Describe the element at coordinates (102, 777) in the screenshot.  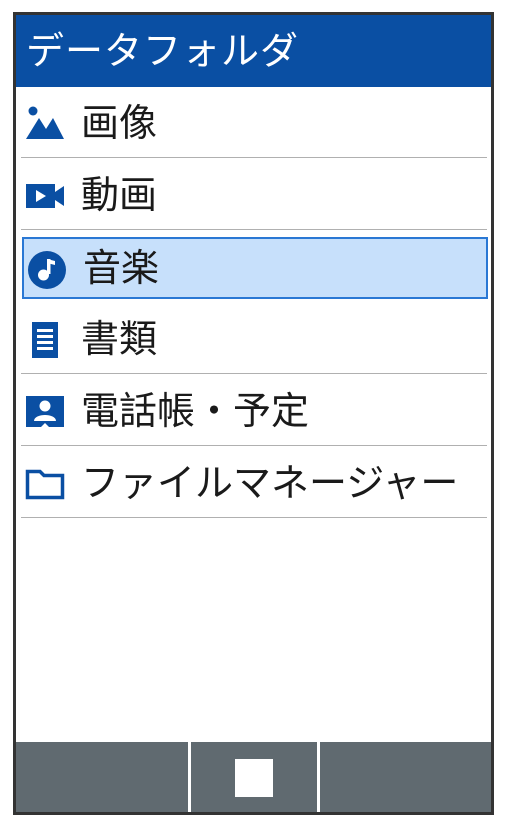
I see `left-softkey` at that location.